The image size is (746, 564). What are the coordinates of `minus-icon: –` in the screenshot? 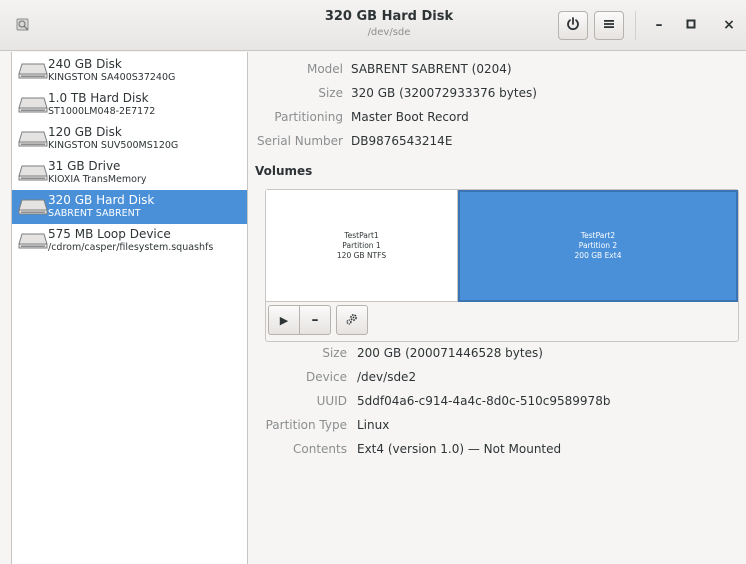 It's located at (315, 320).